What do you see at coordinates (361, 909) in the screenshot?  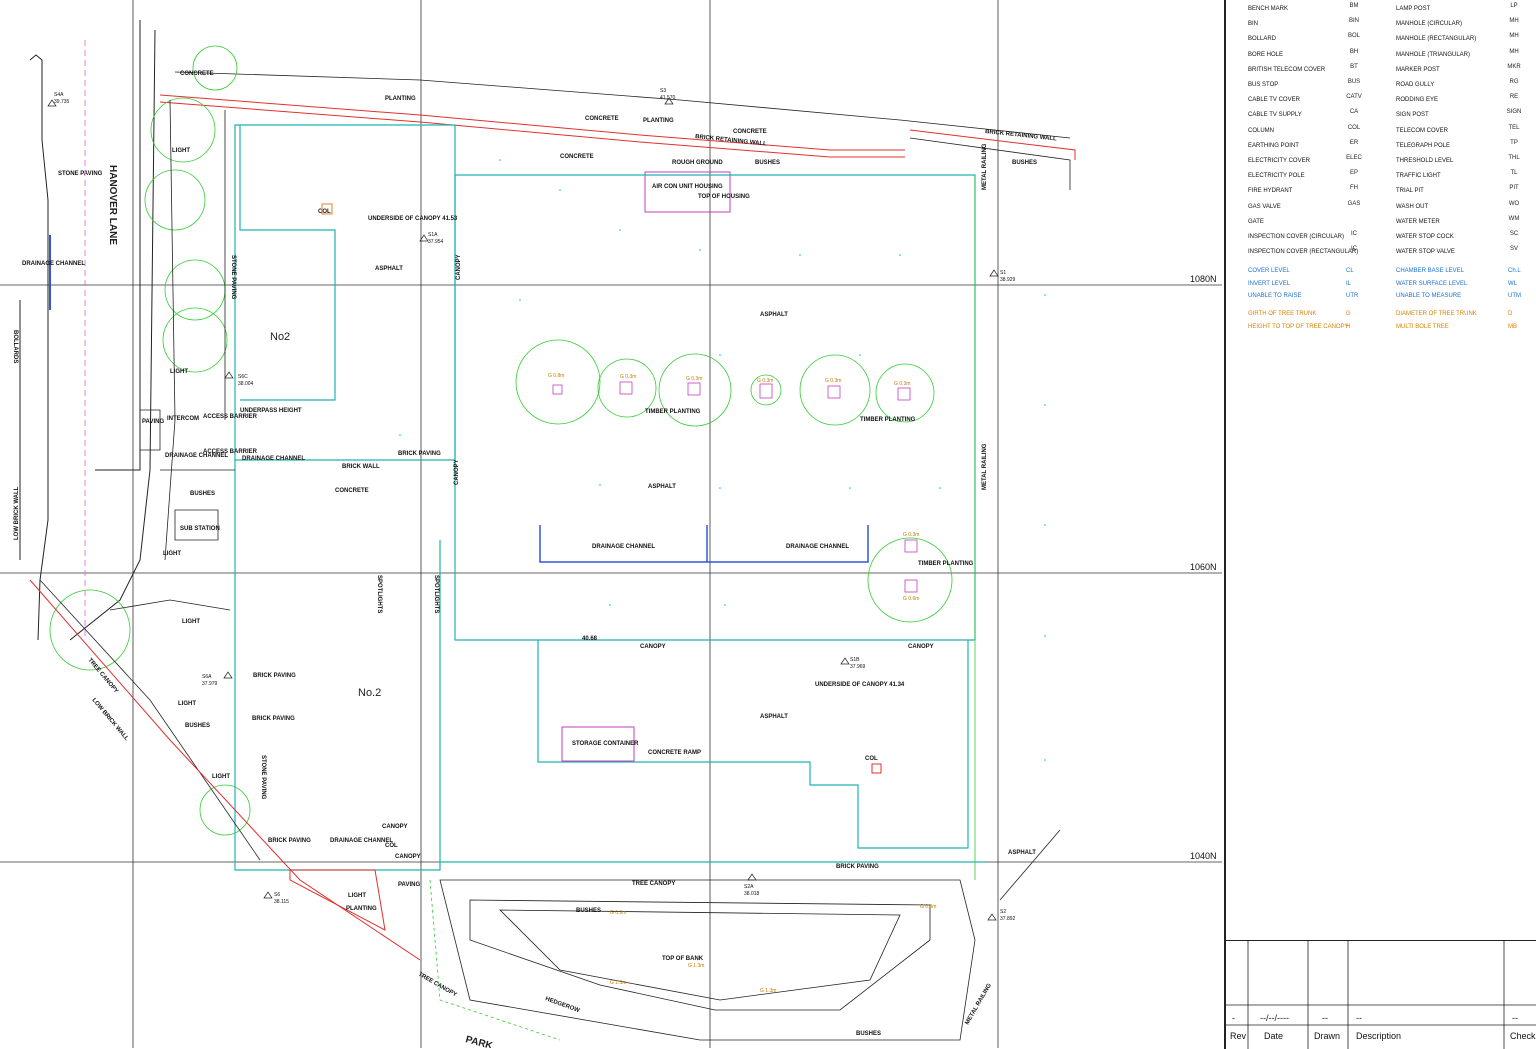 I see `label-planting-south: PLANTING` at bounding box center [361, 909].